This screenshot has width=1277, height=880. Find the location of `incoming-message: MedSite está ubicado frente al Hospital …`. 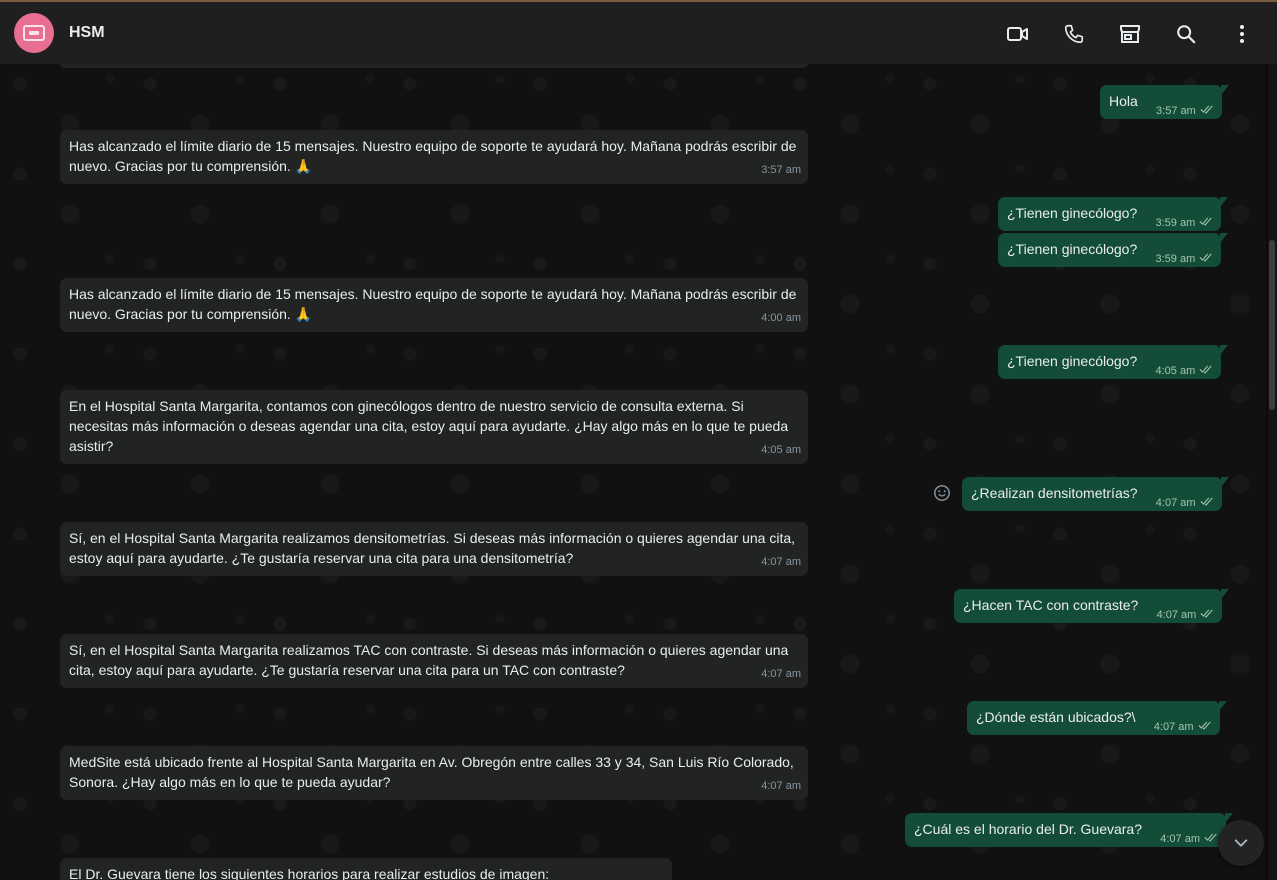

incoming-message: MedSite está ubicado frente al Hospital … is located at coordinates (434, 773).